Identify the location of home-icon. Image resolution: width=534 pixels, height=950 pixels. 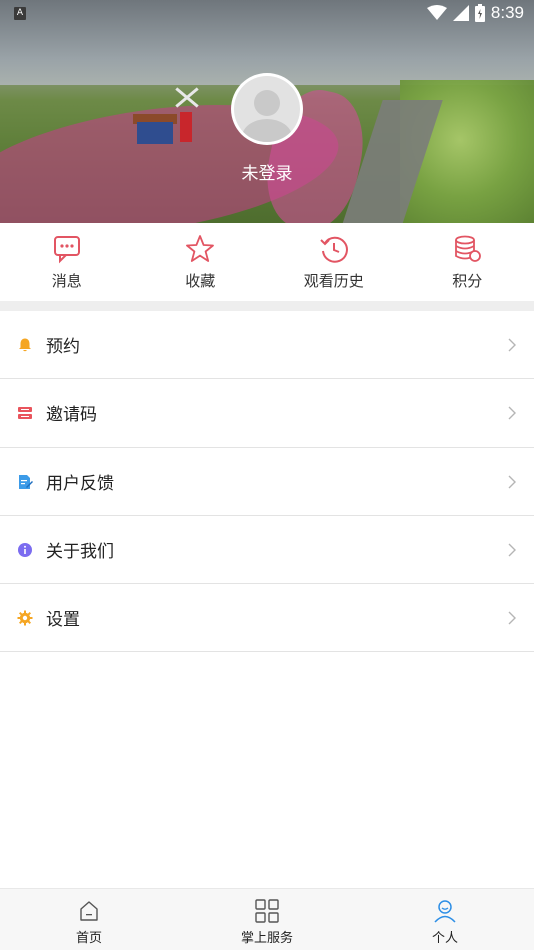
(89, 911).